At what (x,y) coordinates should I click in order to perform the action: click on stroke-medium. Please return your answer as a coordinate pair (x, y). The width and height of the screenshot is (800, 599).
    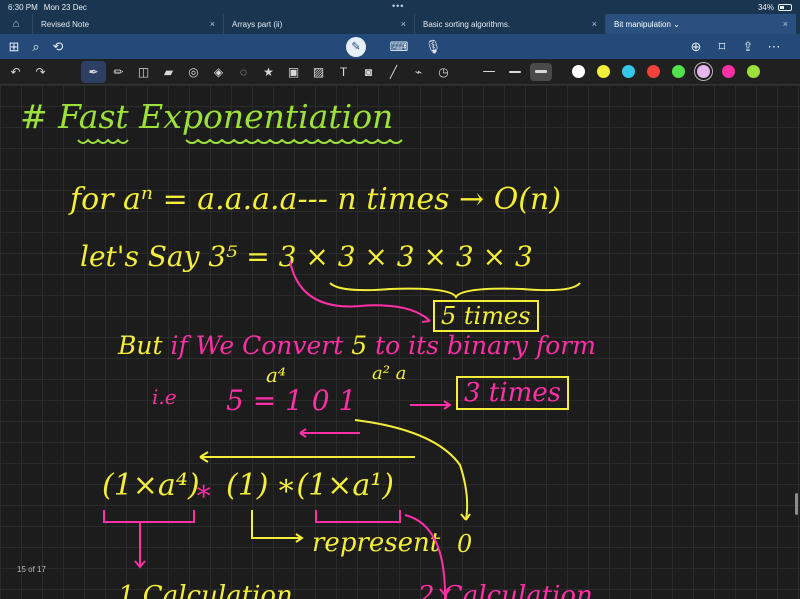
    Looking at the image, I should click on (515, 72).